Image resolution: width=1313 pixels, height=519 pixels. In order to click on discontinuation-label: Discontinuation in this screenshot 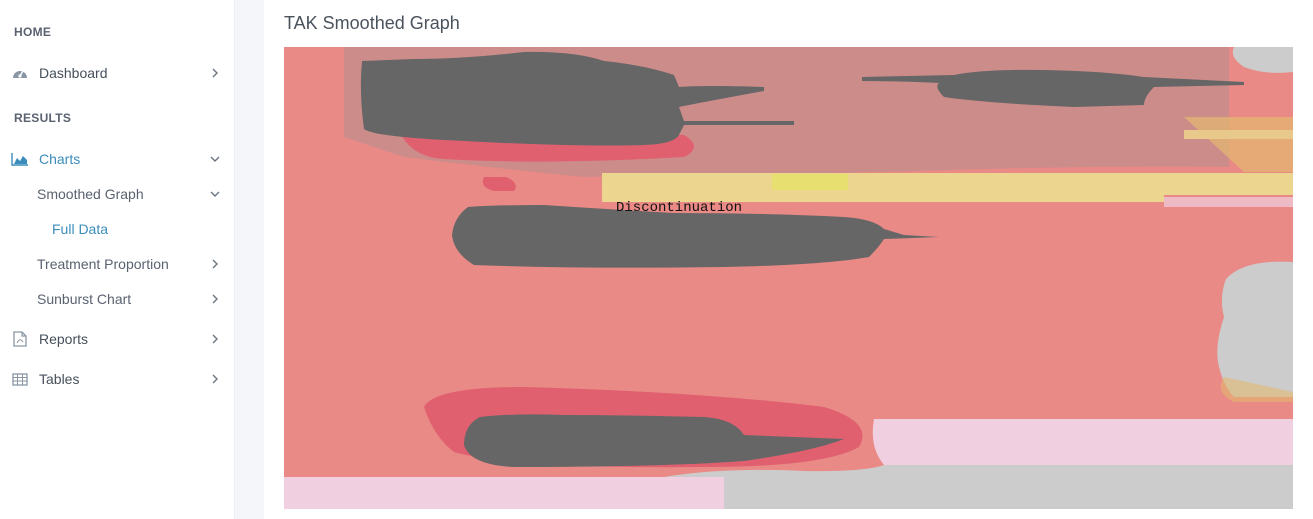, I will do `click(679, 208)`.